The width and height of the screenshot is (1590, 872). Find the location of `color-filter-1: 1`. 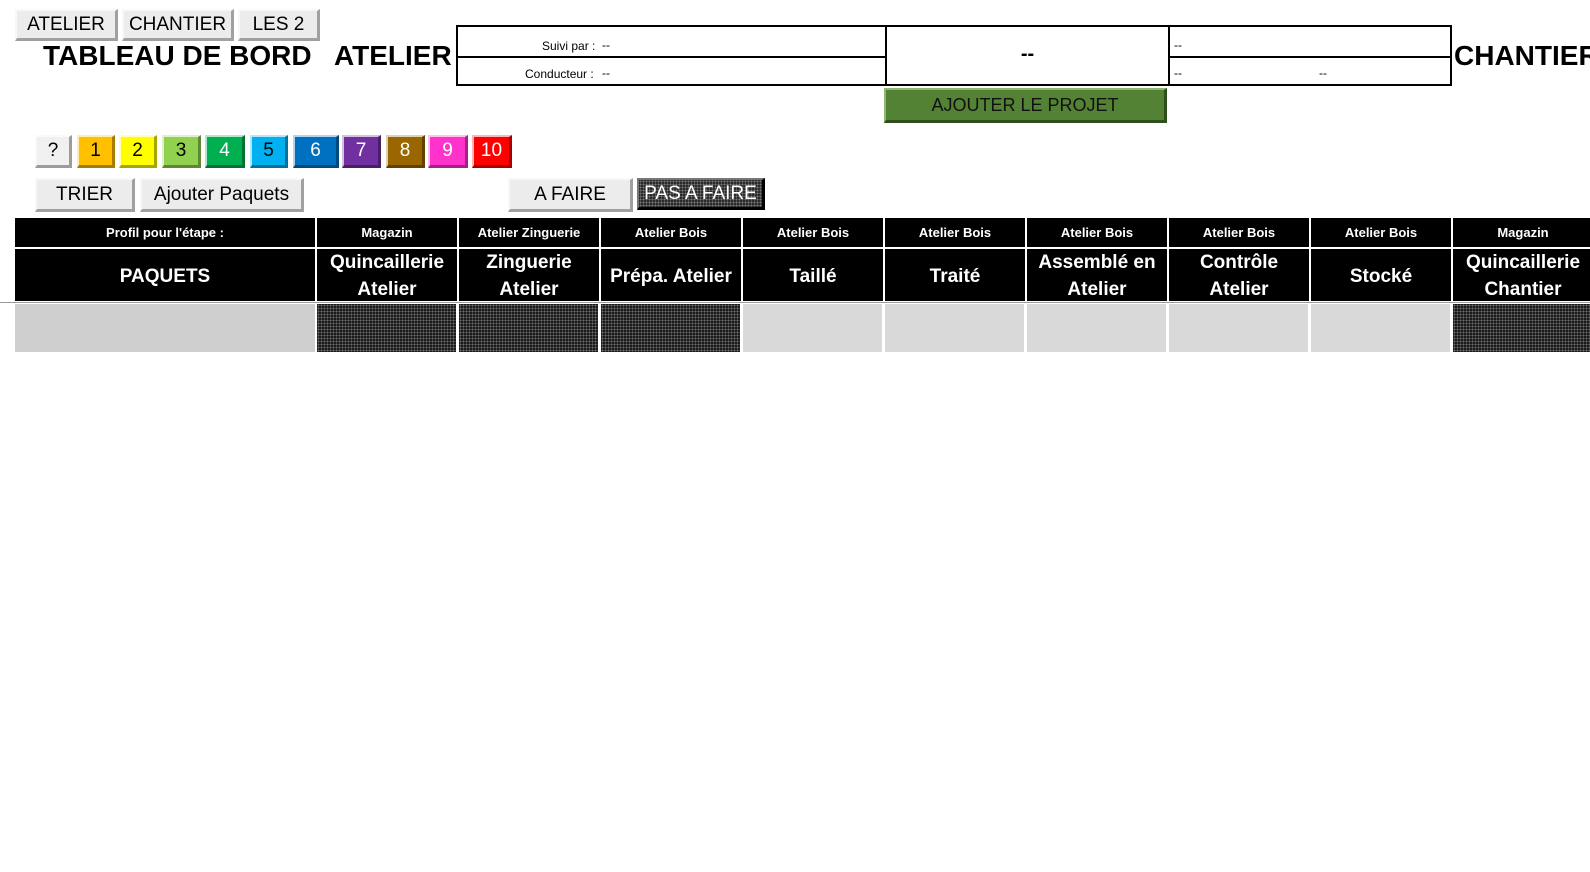

color-filter-1: 1 is located at coordinates (96, 151).